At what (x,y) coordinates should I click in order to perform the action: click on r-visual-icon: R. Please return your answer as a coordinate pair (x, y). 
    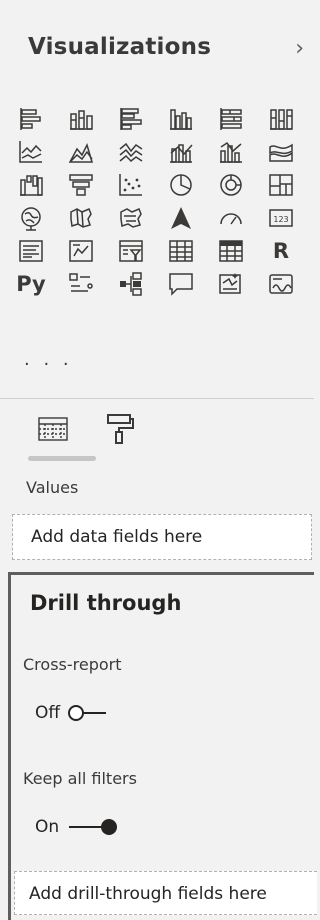
    Looking at the image, I should click on (281, 251).